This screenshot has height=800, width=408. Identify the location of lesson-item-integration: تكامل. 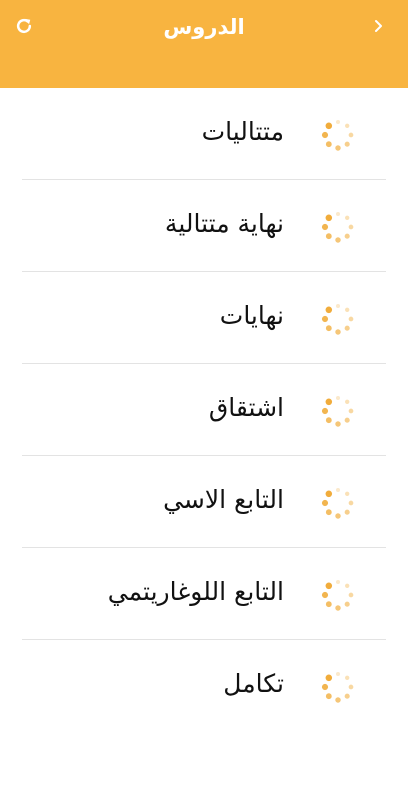
(204, 686).